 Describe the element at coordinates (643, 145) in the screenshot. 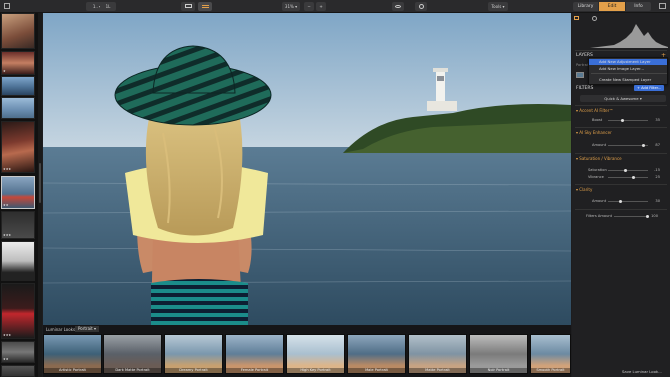

I see `sky-amount-slider-knob` at that location.